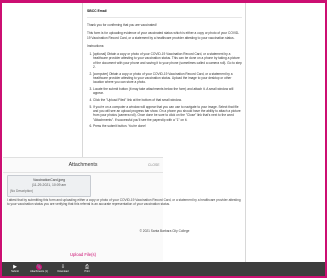 The height and width of the screenshot is (278, 327). What do you see at coordinates (39, 269) in the screenshot?
I see `attachments-button: 📎 Attachments (1)` at bounding box center [39, 269].